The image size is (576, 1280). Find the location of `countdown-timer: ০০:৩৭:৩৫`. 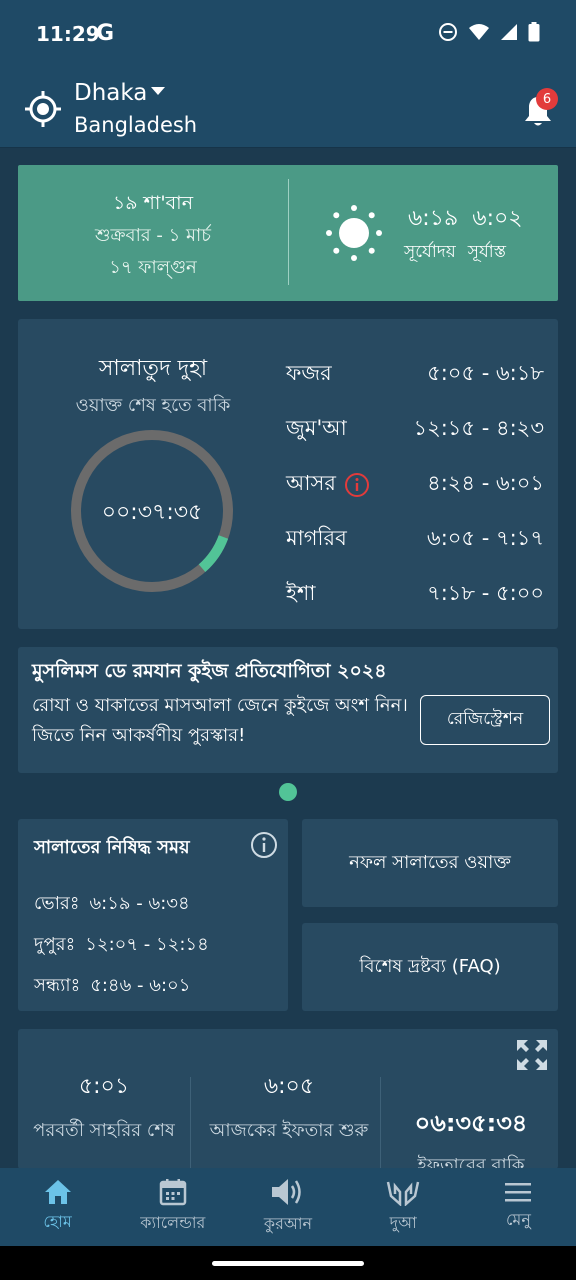

countdown-timer: ০০:৩৭:৩৫ is located at coordinates (152, 512).